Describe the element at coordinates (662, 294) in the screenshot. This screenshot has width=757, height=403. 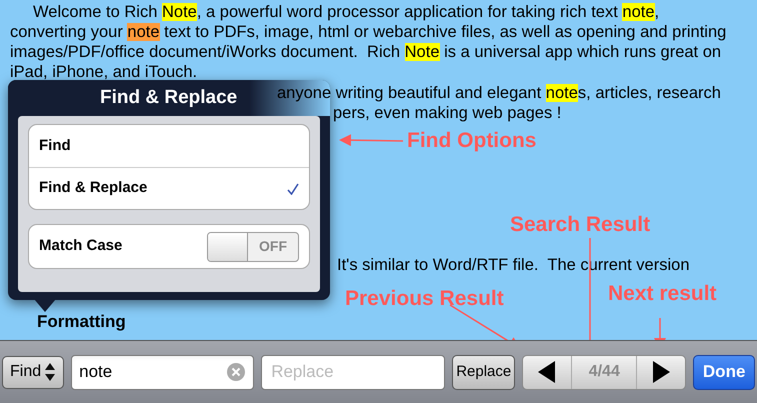
I see `annotation-label: Next result` at that location.